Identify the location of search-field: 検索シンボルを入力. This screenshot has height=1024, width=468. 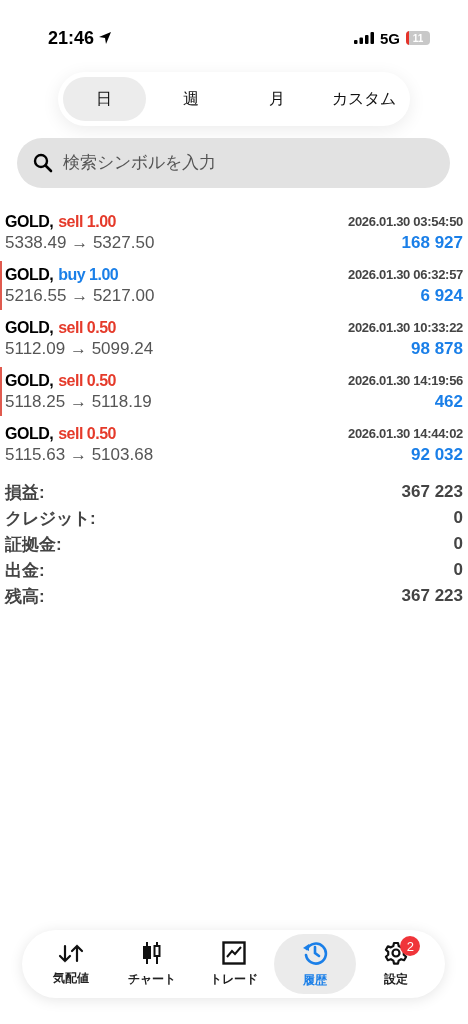
(233, 163).